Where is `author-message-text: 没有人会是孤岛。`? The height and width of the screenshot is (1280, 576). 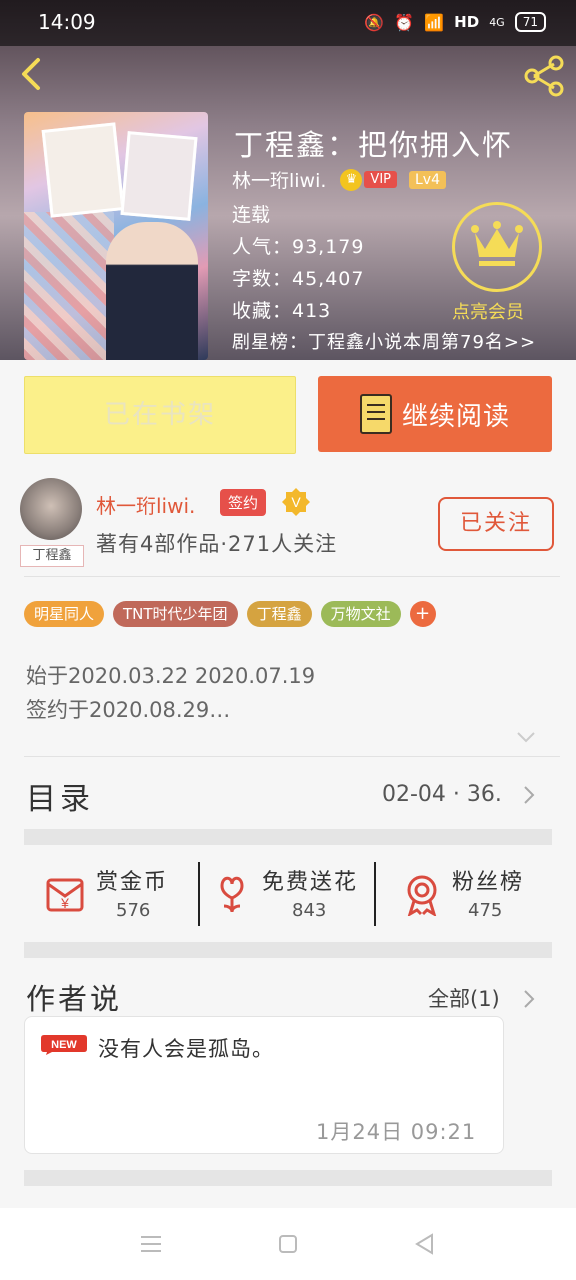 author-message-text: 没有人会是孤岛。 is located at coordinates (186, 1049).